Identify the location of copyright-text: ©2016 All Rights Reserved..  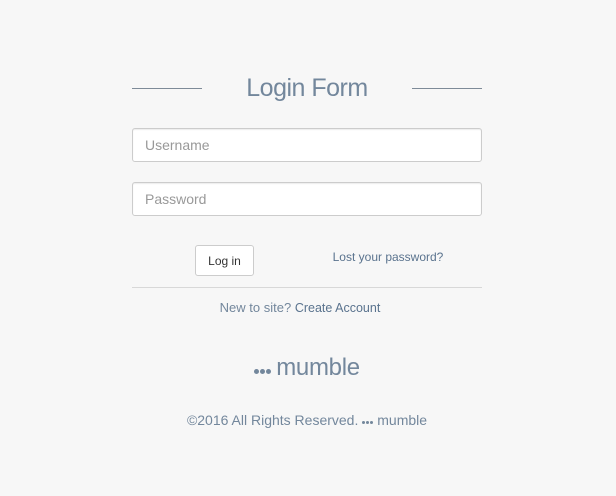
(272, 420).